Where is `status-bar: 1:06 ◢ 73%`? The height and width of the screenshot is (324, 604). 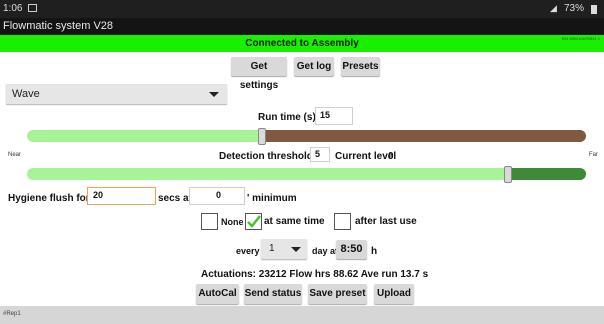 status-bar: 1:06 ◢ 73% is located at coordinates (302, 9).